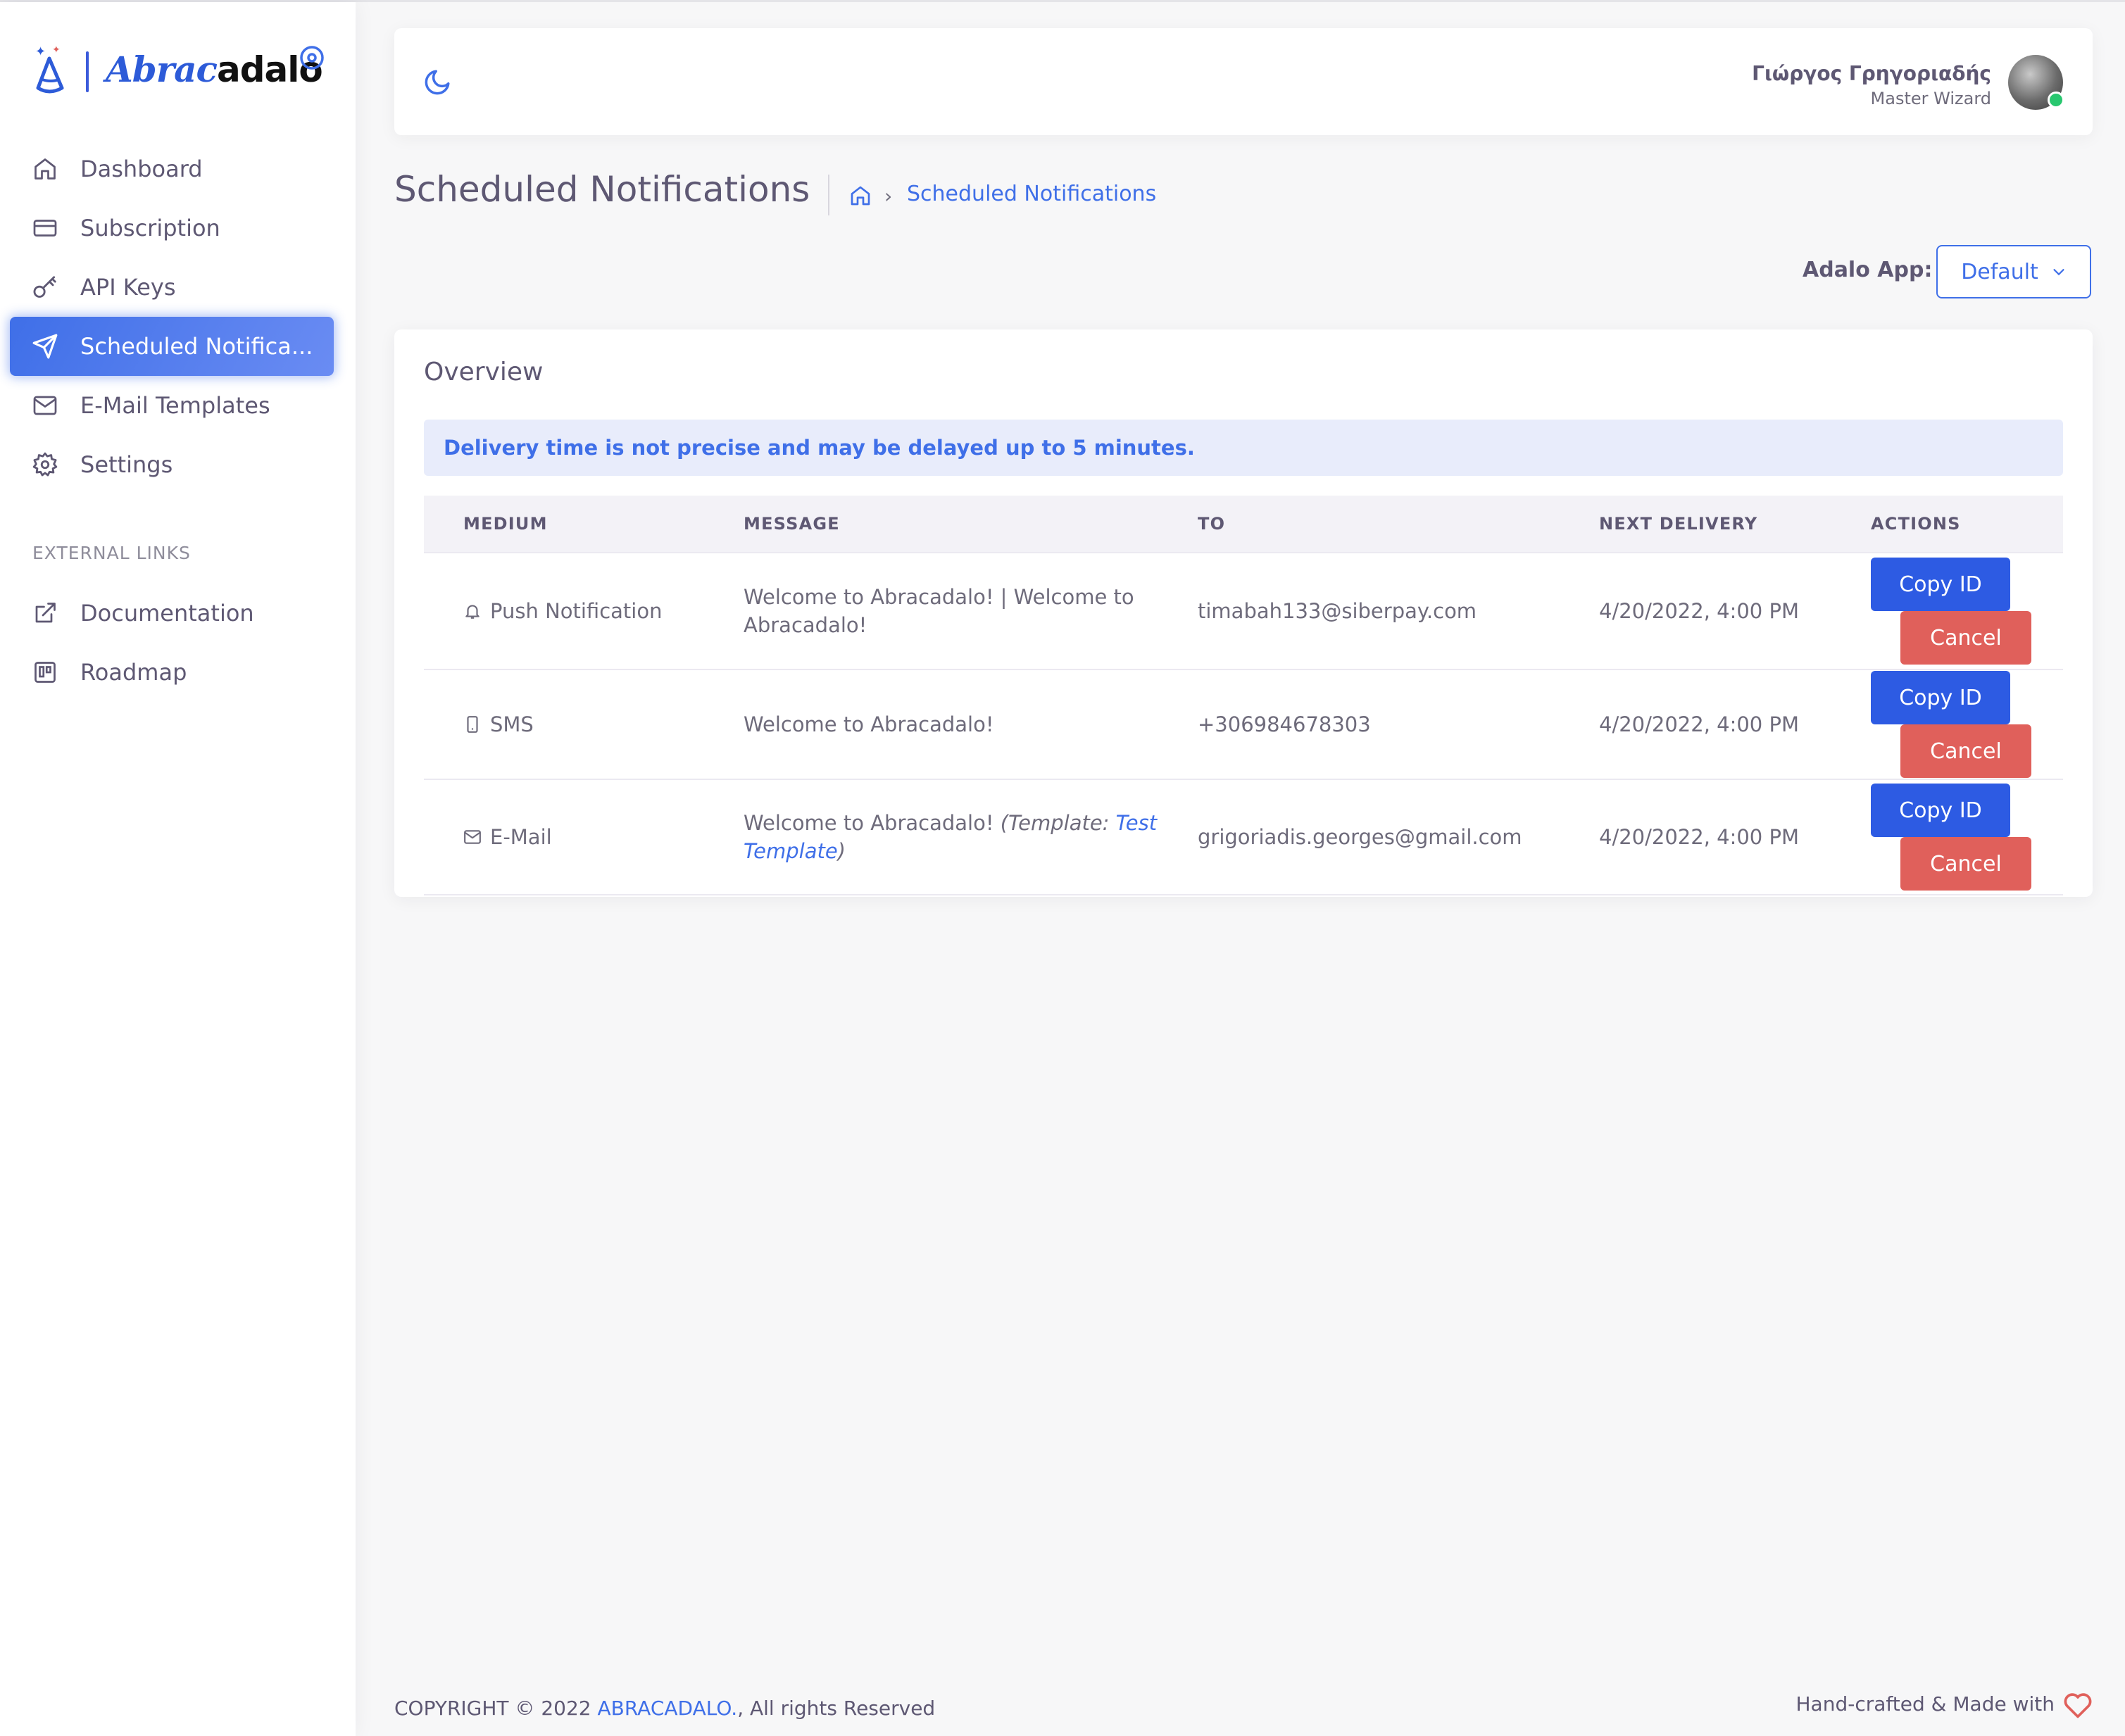 The image size is (2125, 1736). Describe the element at coordinates (150, 228) in the screenshot. I see `sidebar-item-label: Subscription` at that location.